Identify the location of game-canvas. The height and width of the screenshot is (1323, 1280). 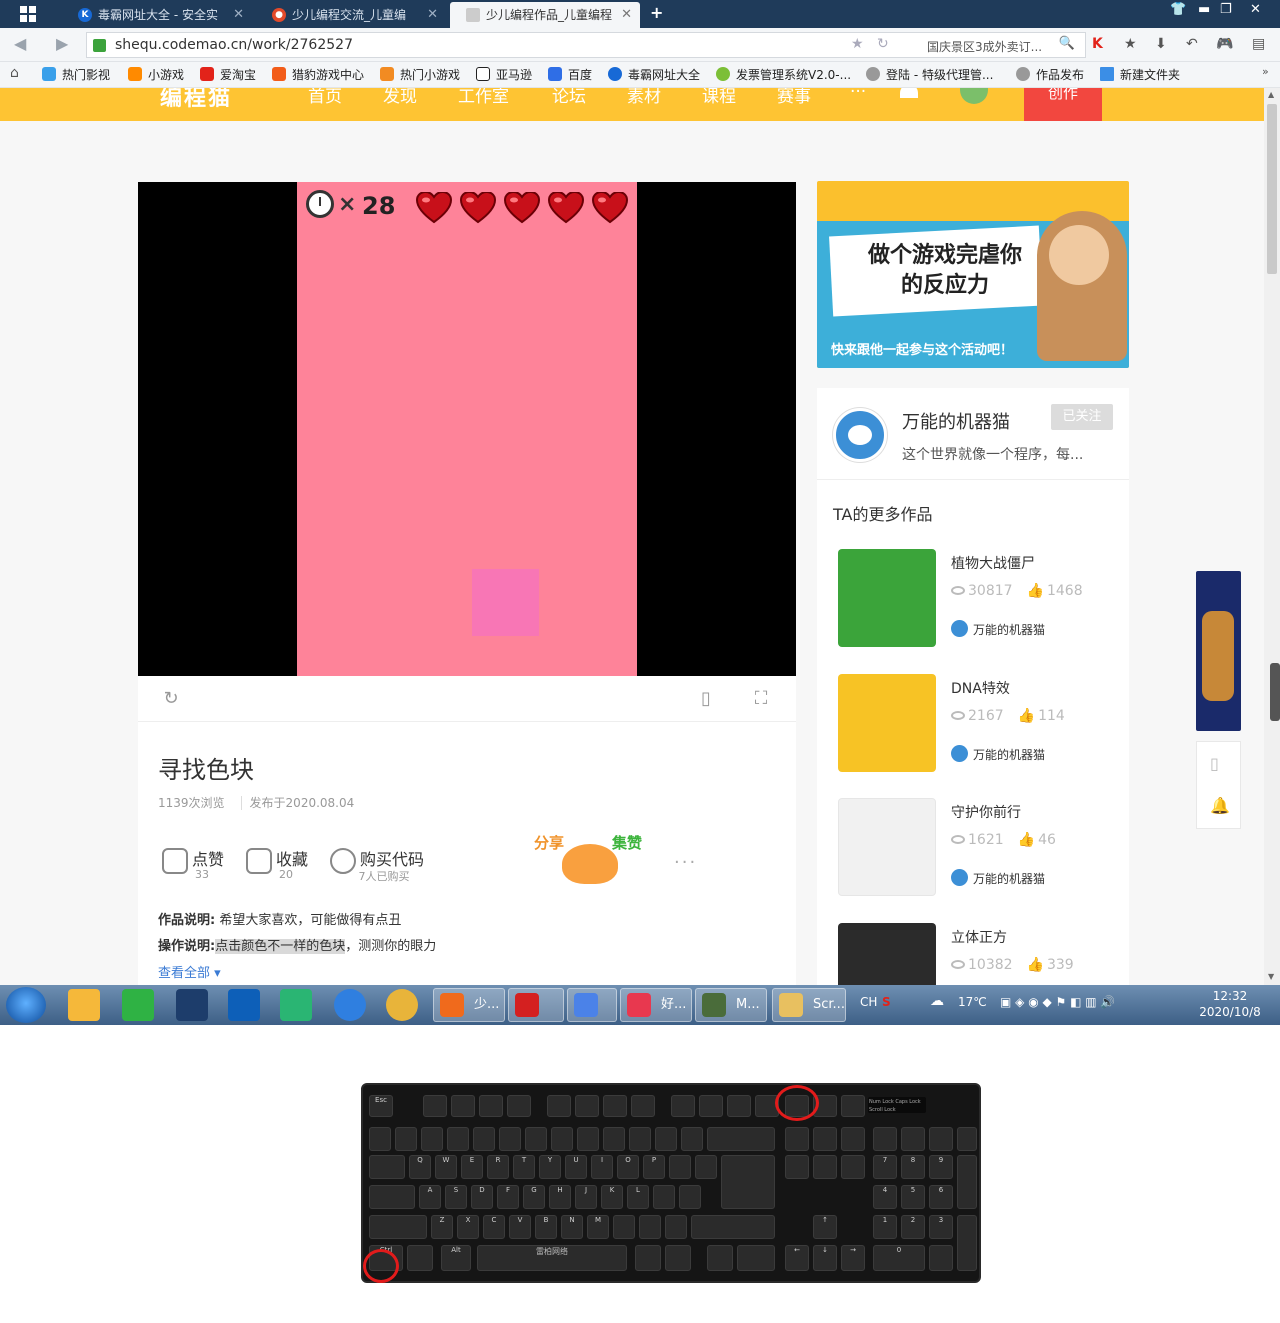
(467, 429).